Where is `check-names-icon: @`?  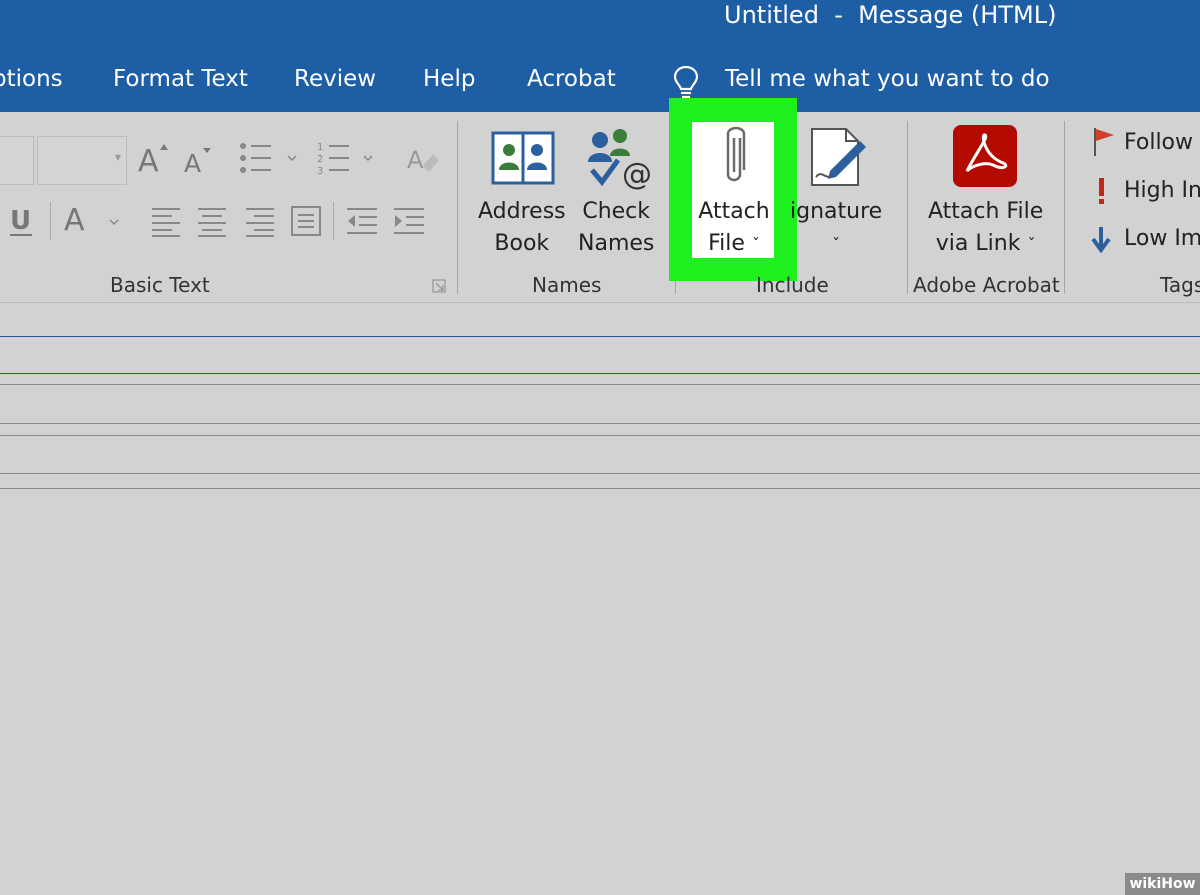
check-names-icon: @ is located at coordinates (620, 159).